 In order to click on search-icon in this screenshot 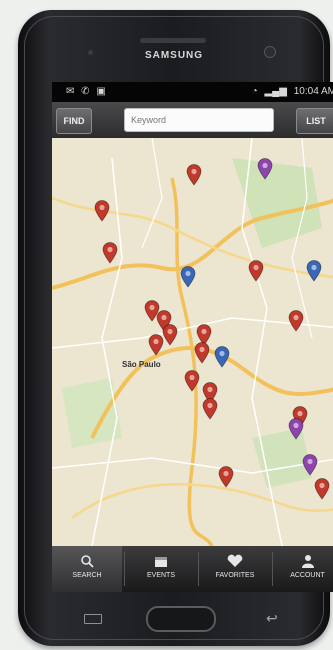, I will do `click(87, 561)`.